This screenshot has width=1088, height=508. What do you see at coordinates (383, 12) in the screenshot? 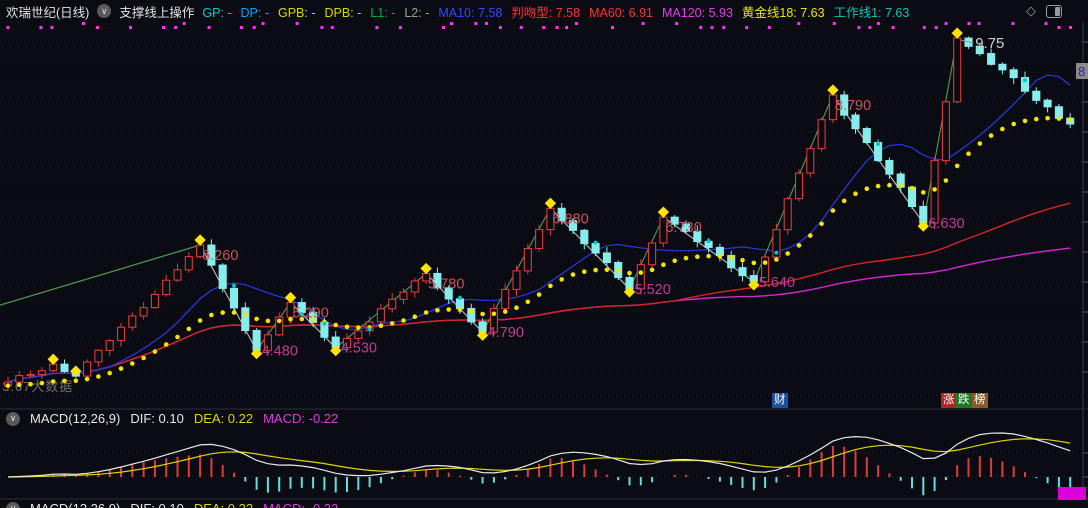
I see `indicator-field-4: L1: -` at bounding box center [383, 12].